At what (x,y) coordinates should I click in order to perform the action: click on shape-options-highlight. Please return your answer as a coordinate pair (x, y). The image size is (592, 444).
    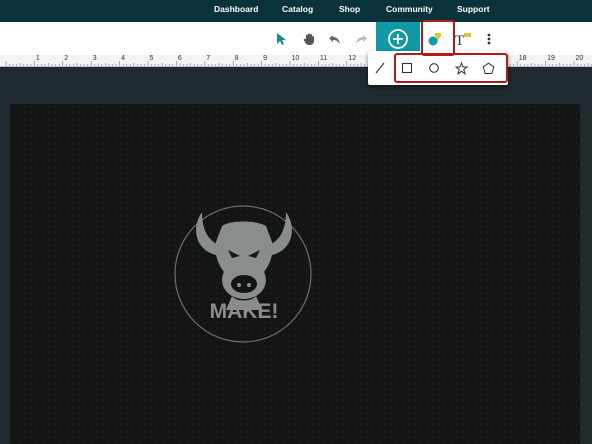
    Looking at the image, I should click on (451, 68).